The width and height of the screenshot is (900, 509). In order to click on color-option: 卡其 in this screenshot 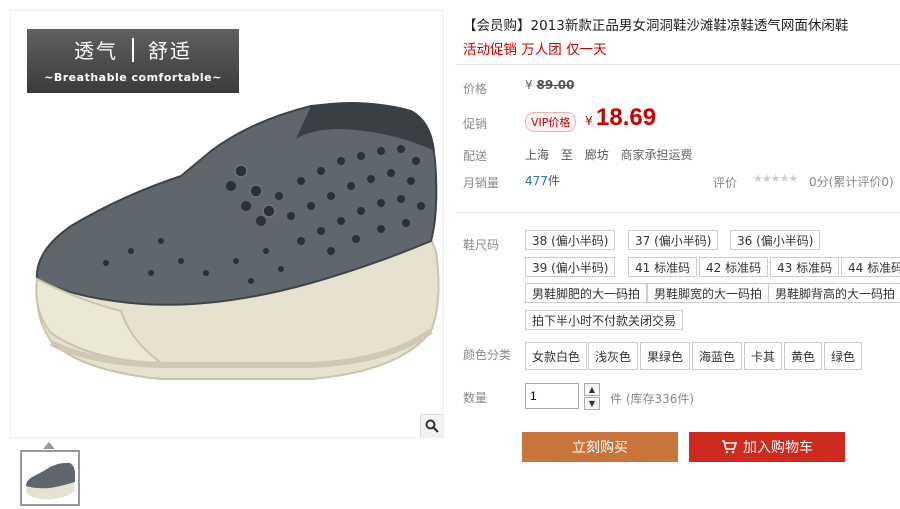, I will do `click(763, 356)`.